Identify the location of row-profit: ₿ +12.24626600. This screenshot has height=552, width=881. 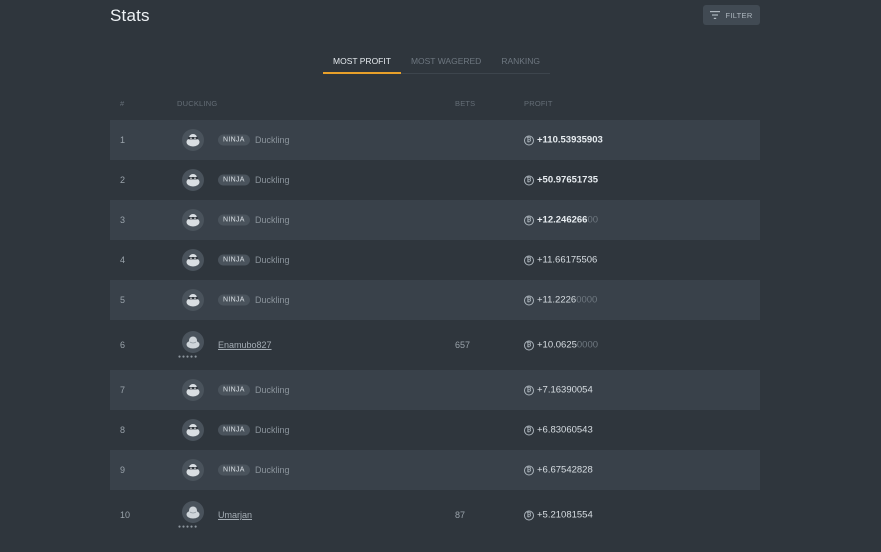
(561, 220).